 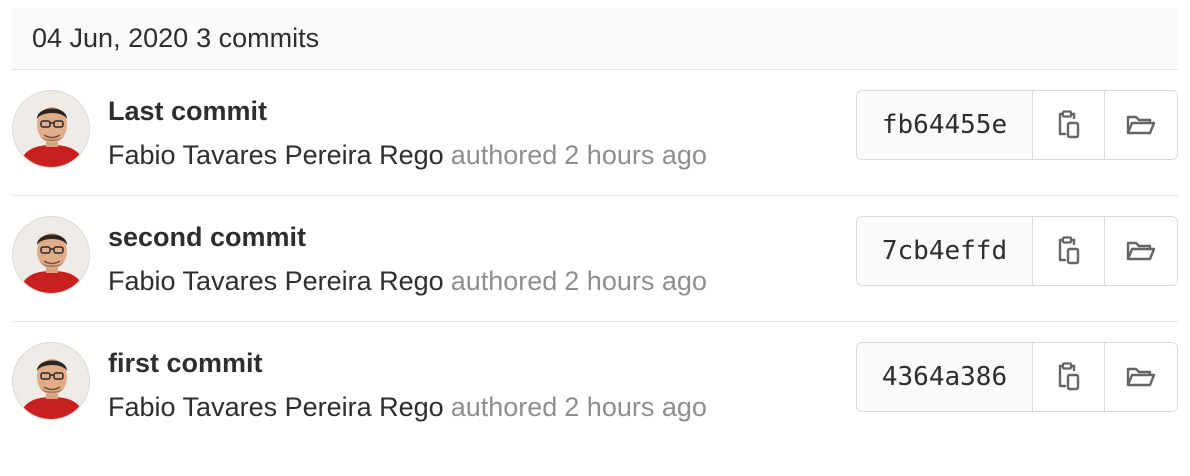 I want to click on commit-title: first commit, so click(x=185, y=363).